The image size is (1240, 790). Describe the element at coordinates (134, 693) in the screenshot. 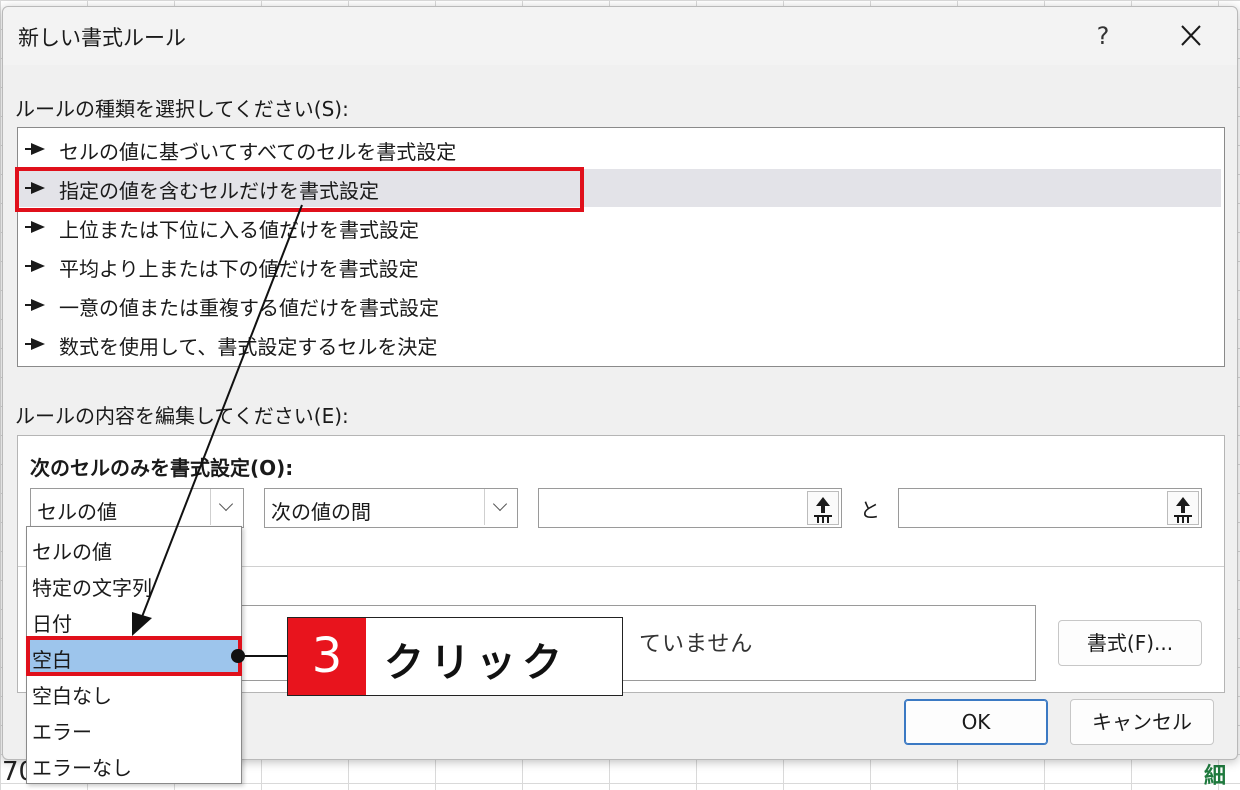

I see `dropdown-option: 空白なし` at that location.